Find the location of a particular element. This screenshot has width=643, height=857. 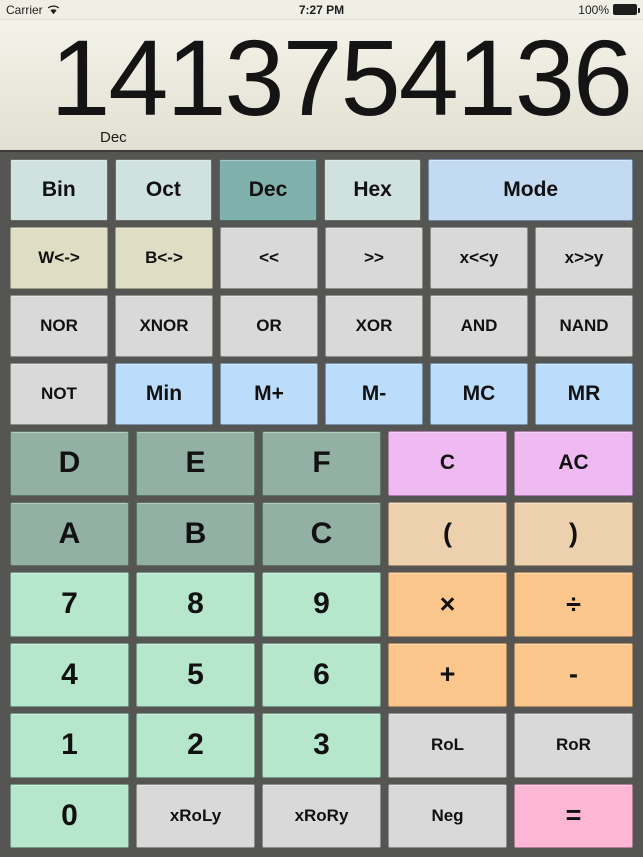

shift-right-y-button: x>>y is located at coordinates (584, 258).